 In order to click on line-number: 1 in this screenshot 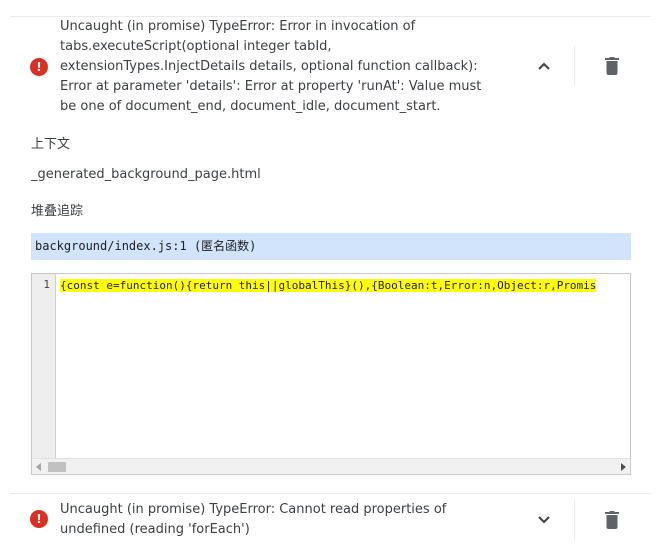, I will do `click(46, 284)`.